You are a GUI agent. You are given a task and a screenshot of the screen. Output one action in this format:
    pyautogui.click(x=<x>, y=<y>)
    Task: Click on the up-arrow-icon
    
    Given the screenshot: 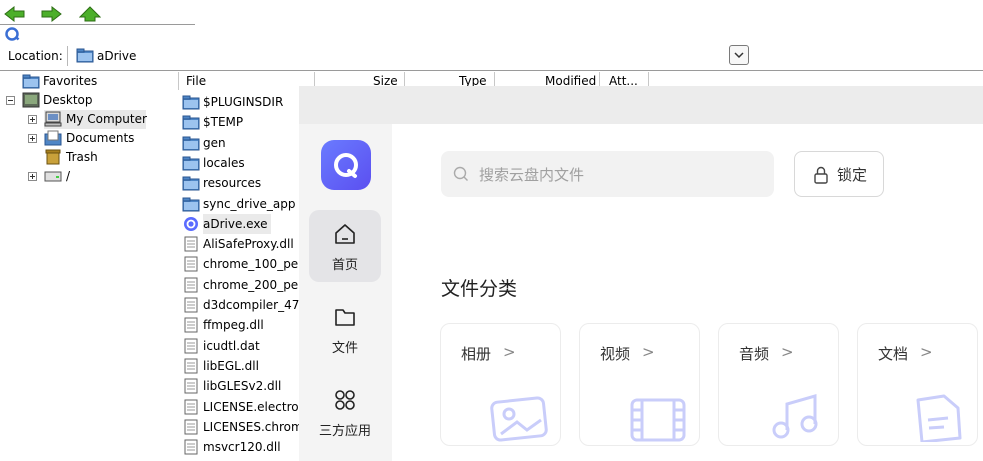 What is the action you would take?
    pyautogui.click(x=90, y=14)
    